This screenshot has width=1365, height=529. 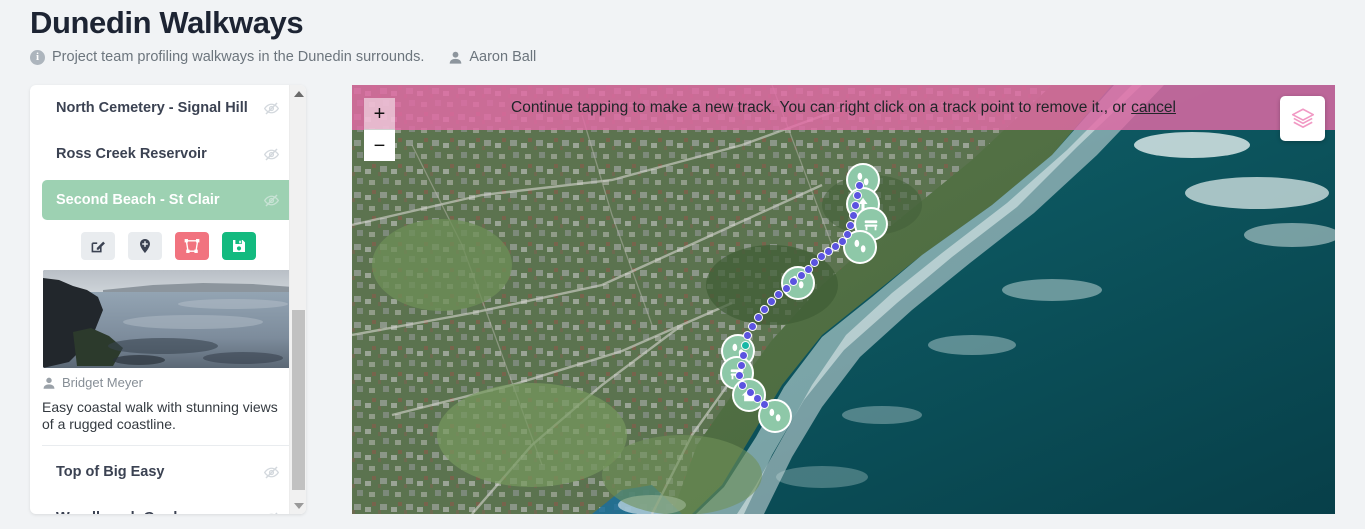 I want to click on project-owner-name: Aaron Ball, so click(x=503, y=57).